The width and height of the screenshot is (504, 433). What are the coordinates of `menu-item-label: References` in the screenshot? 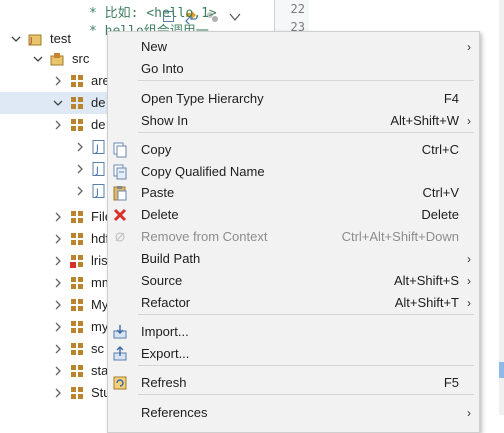 It's located at (174, 412).